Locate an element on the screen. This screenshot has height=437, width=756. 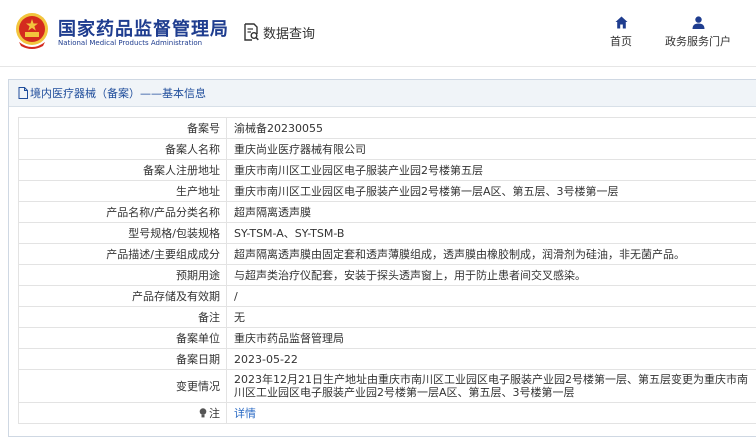
document-icon is located at coordinates (23, 93).